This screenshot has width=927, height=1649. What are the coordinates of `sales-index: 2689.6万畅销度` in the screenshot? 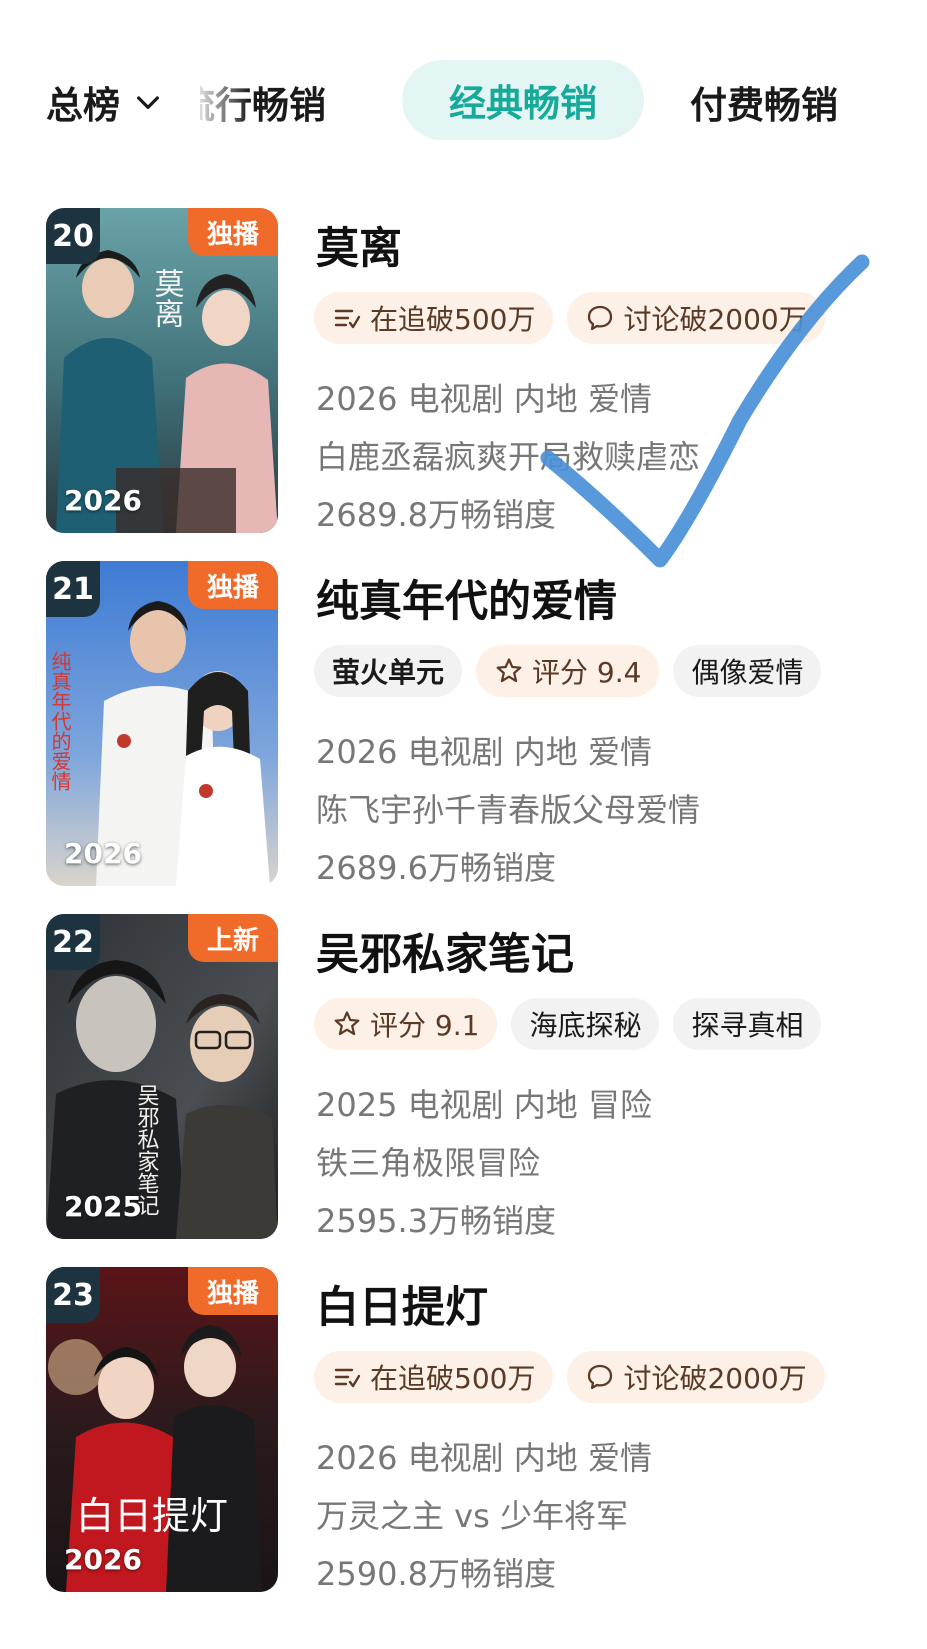 It's located at (436, 868).